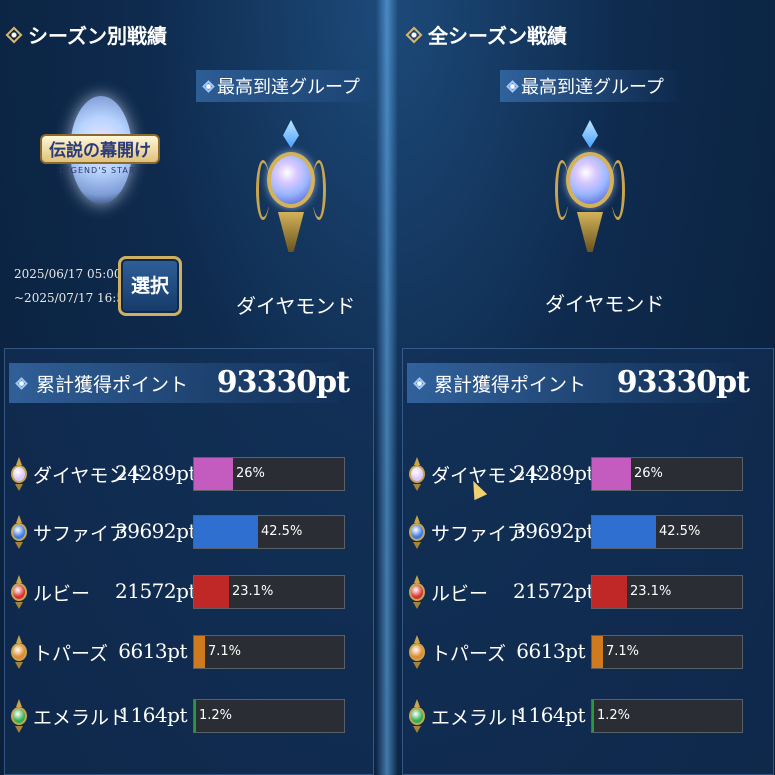 This screenshot has width=775, height=775. Describe the element at coordinates (100, 170) in the screenshot. I see `season-logo-subtitle: LEGEND'S START` at that location.